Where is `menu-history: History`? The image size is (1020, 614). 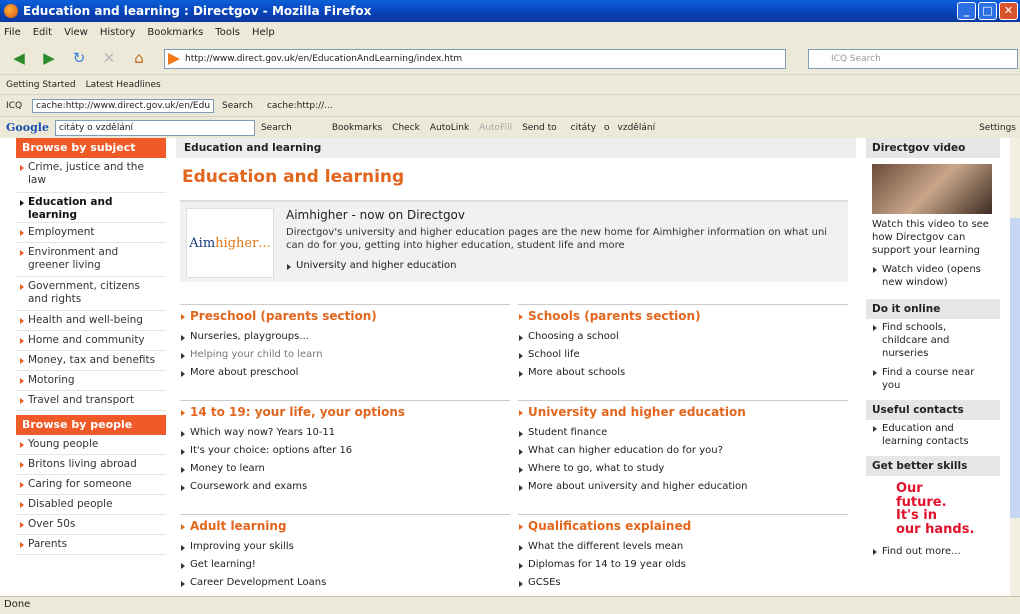 menu-history: History is located at coordinates (118, 32).